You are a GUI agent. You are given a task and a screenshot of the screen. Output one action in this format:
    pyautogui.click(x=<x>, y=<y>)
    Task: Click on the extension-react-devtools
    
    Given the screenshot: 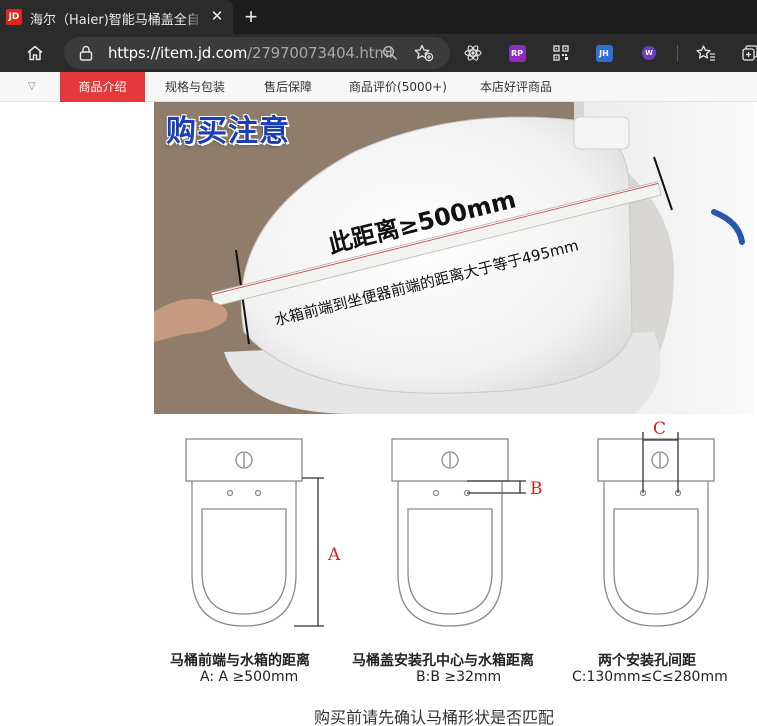 What is the action you would take?
    pyautogui.click(x=473, y=53)
    